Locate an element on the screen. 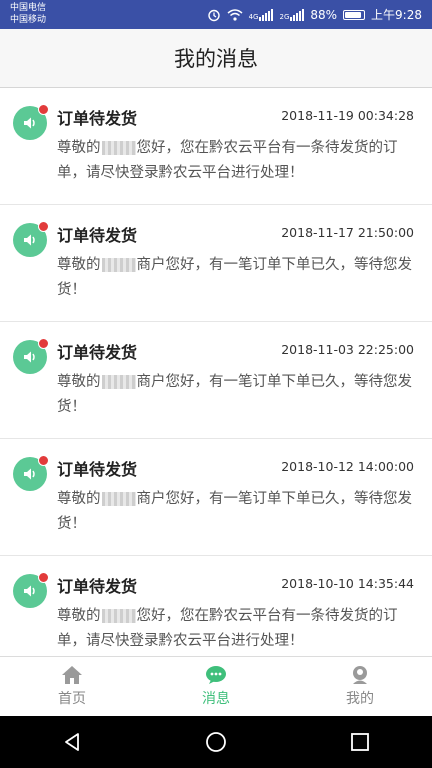 This screenshot has height=768, width=432. carrier-2: 中国移动 is located at coordinates (28, 20).